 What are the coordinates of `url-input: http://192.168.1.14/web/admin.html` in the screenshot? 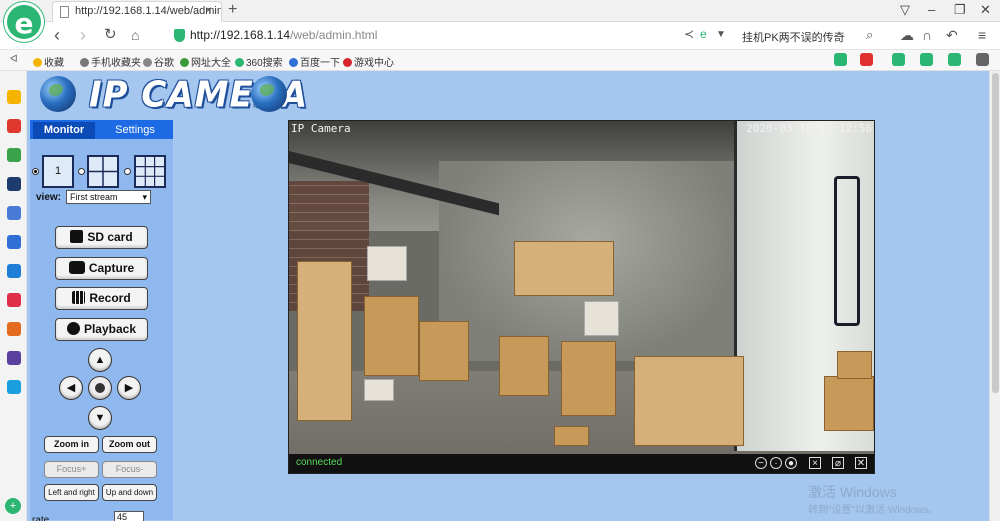 It's located at (448, 36).